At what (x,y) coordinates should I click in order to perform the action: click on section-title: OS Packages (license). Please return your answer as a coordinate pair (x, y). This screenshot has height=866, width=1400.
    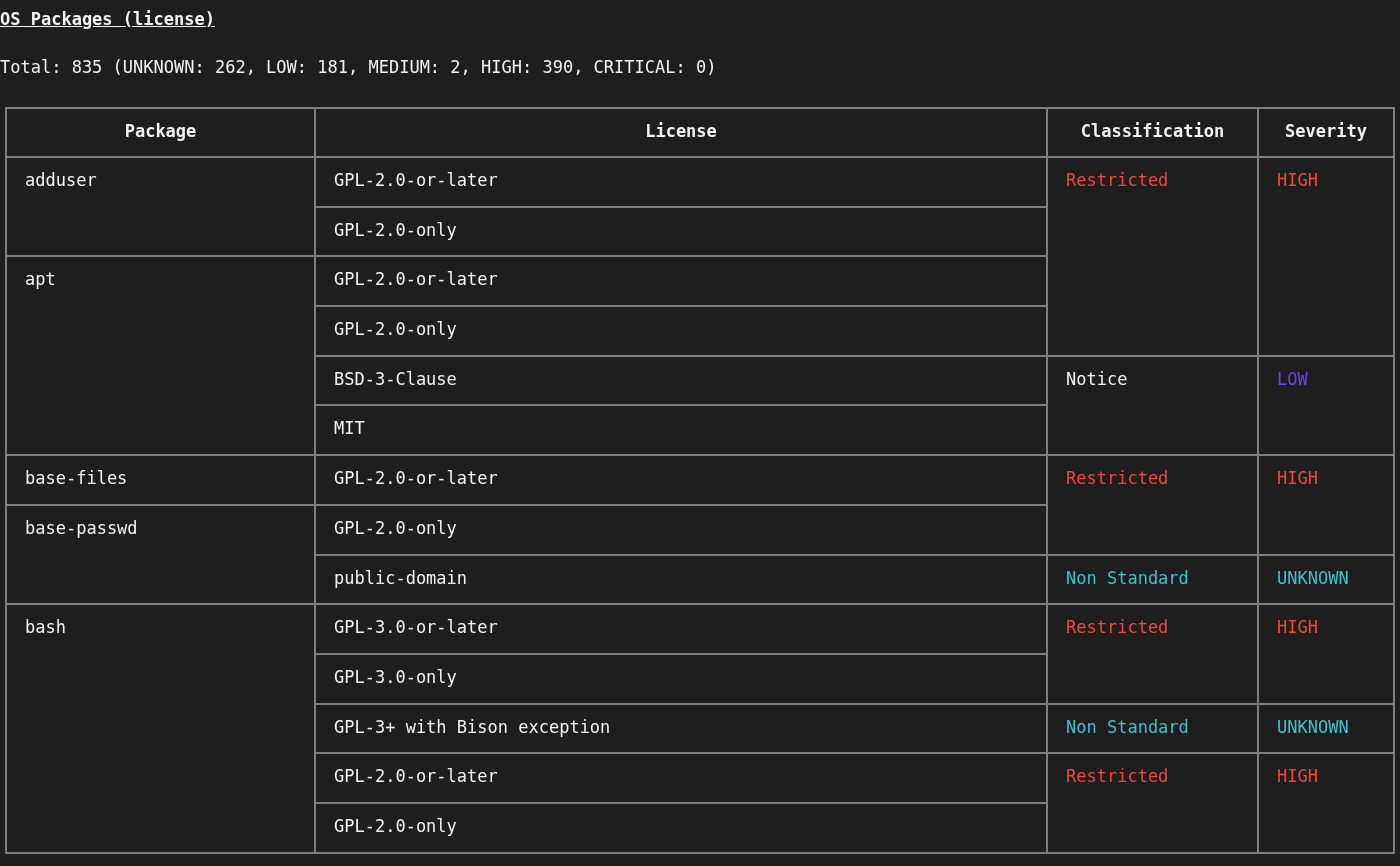
    Looking at the image, I should click on (107, 19).